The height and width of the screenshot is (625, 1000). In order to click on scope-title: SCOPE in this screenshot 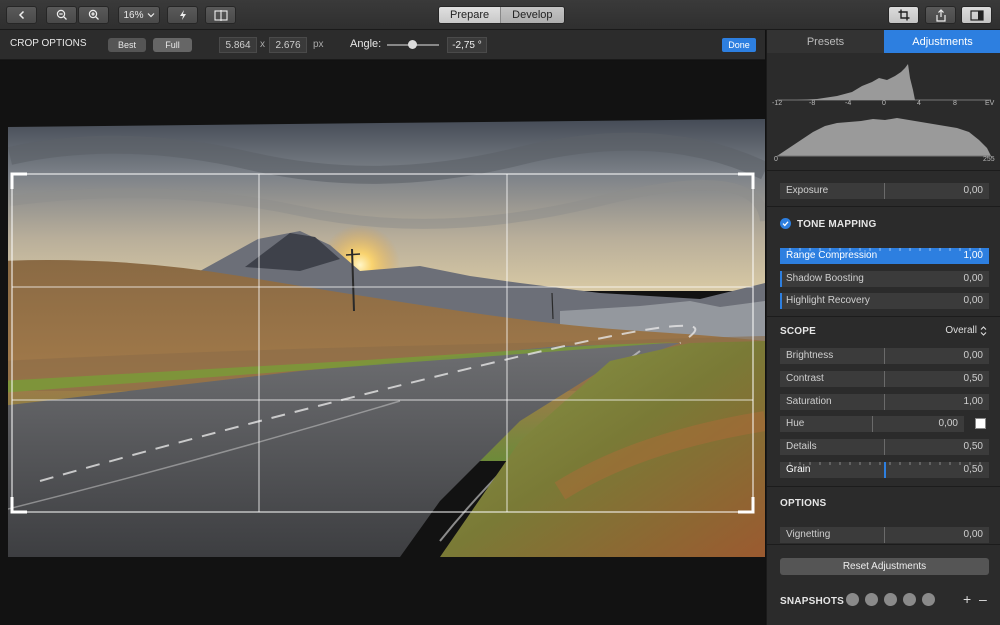, I will do `click(798, 331)`.